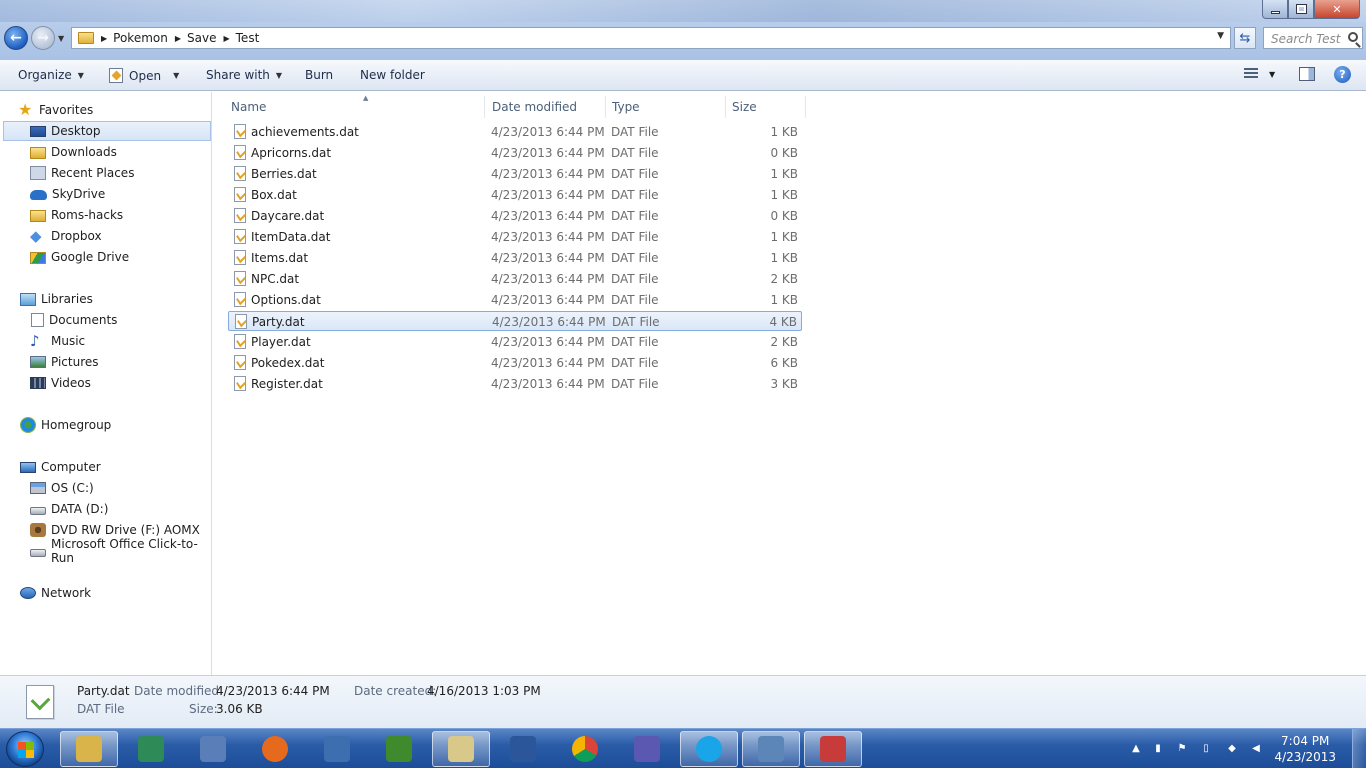 The height and width of the screenshot is (768, 1366). What do you see at coordinates (80, 509) in the screenshot?
I see `nav-data-d-label: DATA (D:)` at bounding box center [80, 509].